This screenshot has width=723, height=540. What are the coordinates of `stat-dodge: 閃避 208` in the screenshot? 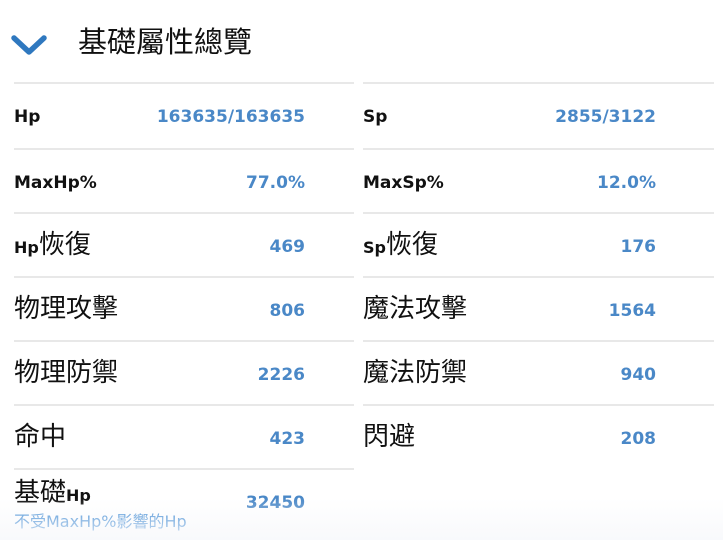 It's located at (538, 436).